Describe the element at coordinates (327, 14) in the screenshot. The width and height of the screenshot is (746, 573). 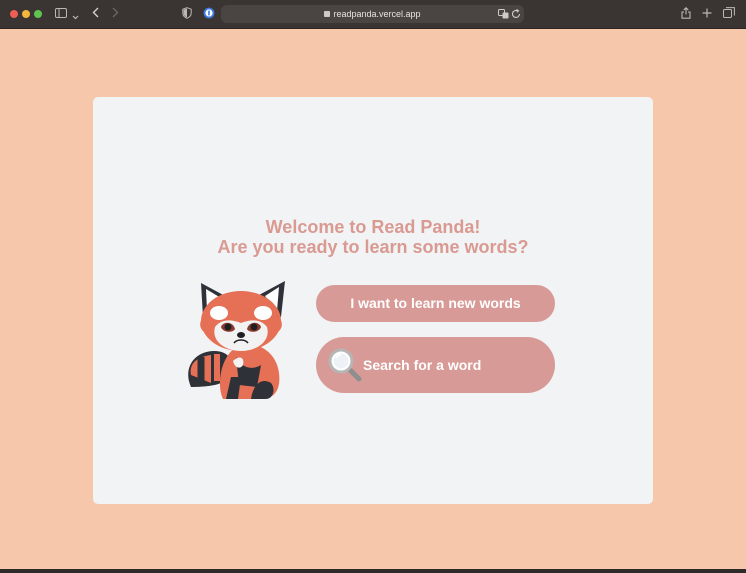
I see `lock-icon` at that location.